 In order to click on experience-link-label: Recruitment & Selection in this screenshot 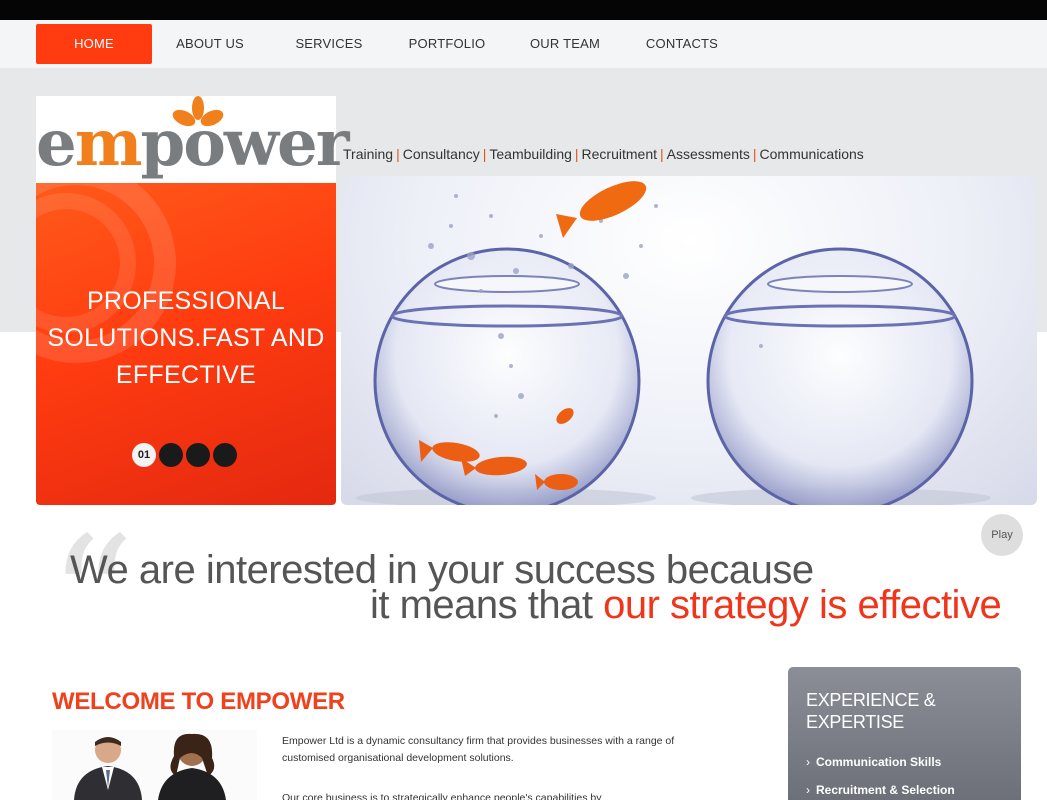, I will do `click(885, 790)`.